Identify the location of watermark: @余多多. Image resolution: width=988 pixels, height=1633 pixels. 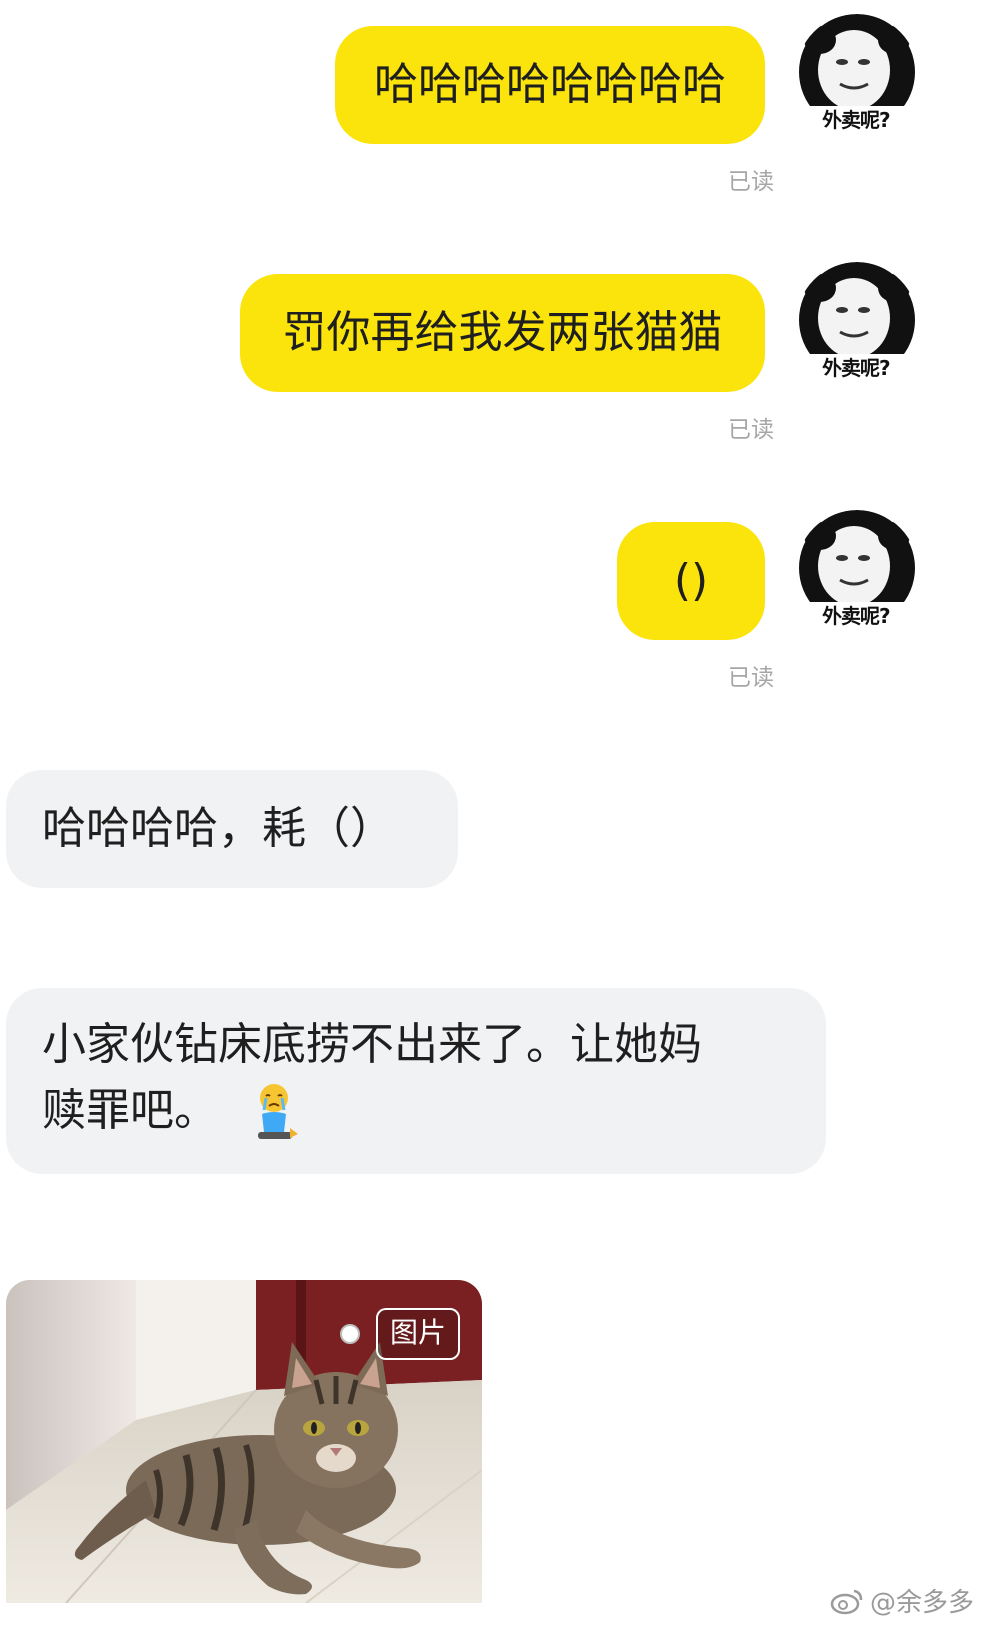
(902, 1600).